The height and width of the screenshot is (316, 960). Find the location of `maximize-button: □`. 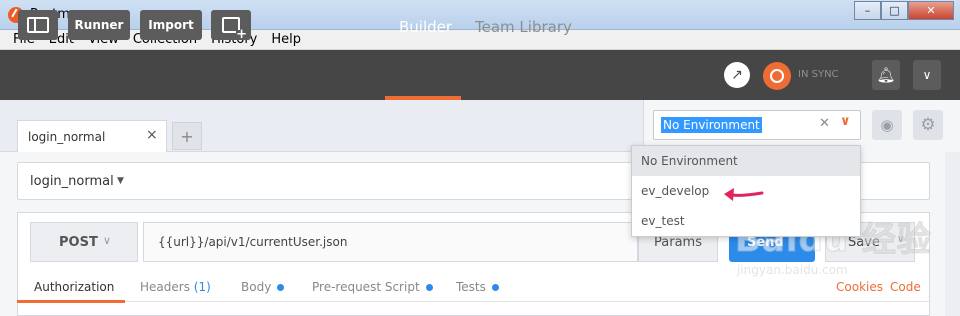

maximize-button: □ is located at coordinates (894, 10).